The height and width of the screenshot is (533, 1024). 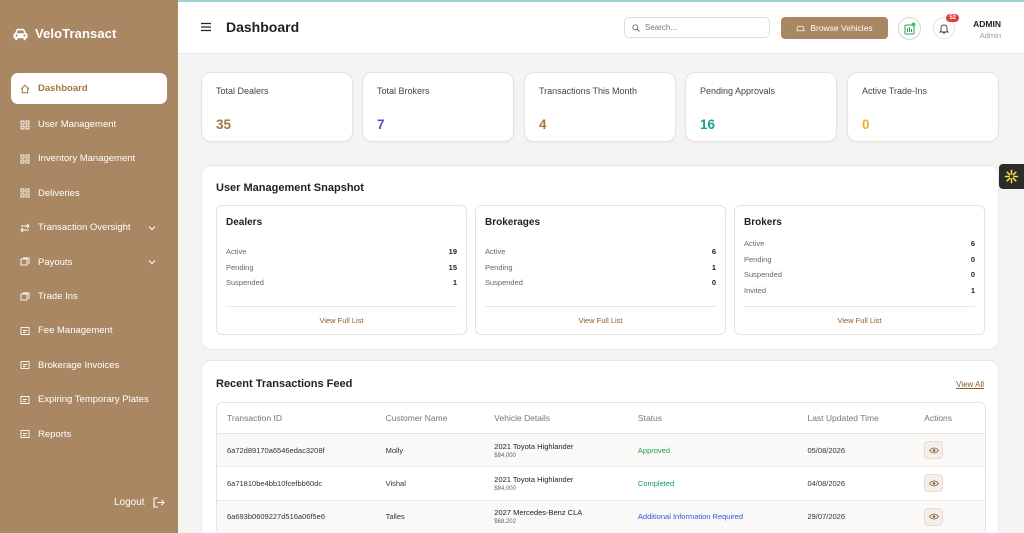 What do you see at coordinates (758, 259) in the screenshot?
I see `snapshot-key: Pending` at bounding box center [758, 259].